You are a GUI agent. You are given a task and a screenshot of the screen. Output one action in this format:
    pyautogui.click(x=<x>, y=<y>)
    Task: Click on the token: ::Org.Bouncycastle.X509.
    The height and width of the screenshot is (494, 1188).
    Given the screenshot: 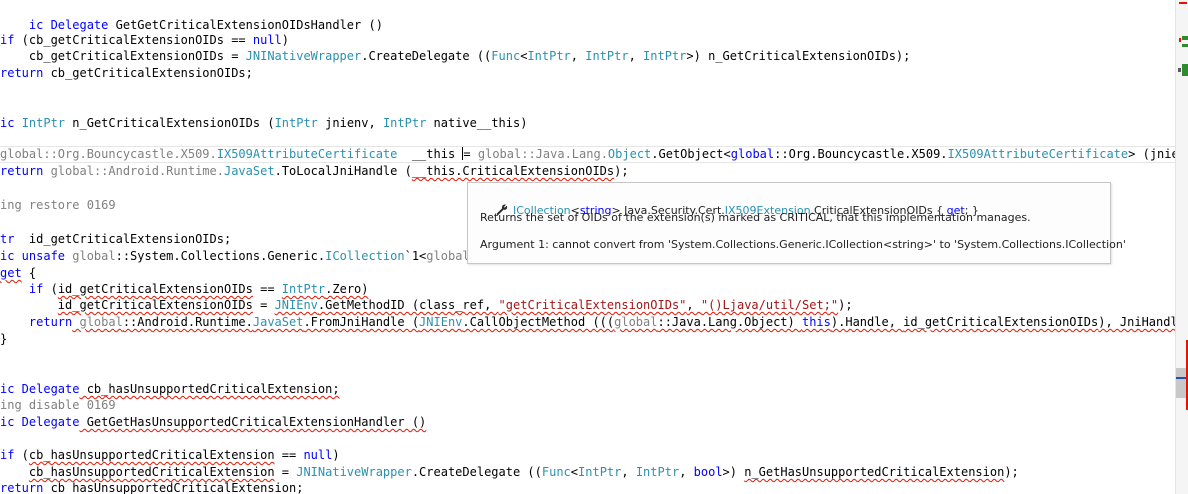 What is the action you would take?
    pyautogui.click(x=861, y=154)
    